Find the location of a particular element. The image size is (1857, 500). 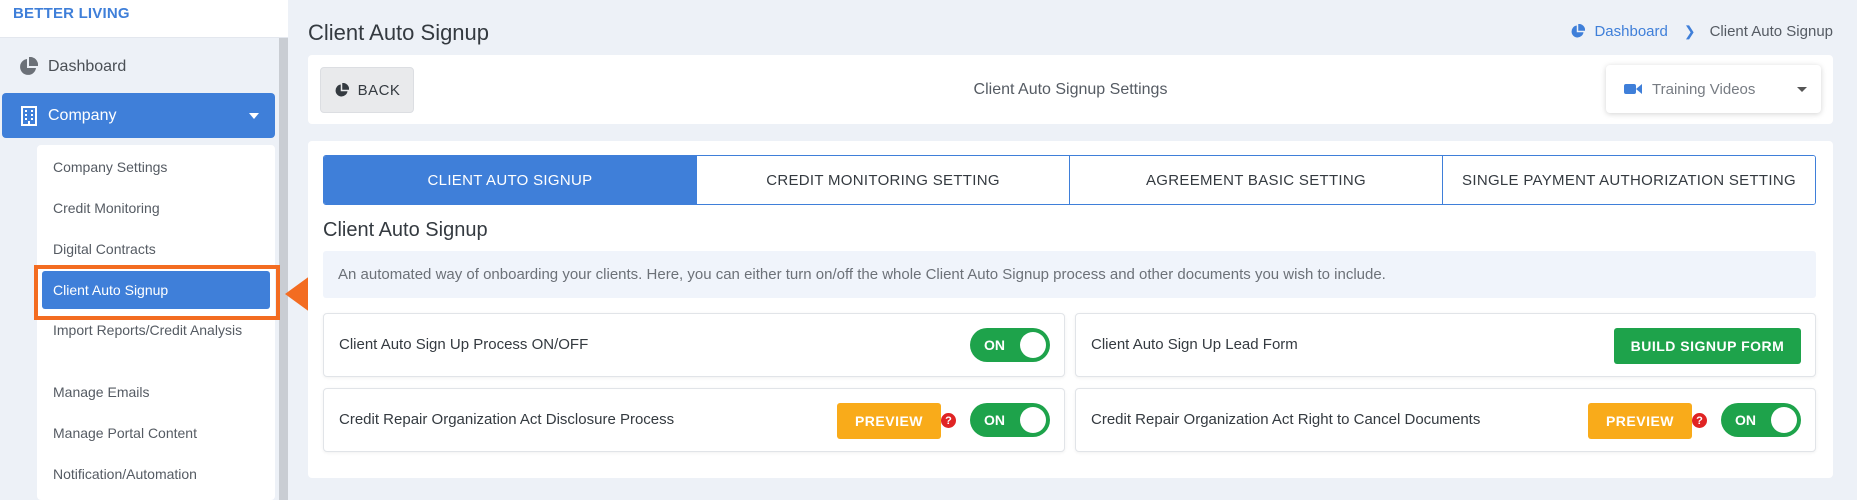

highlight-annotation-box is located at coordinates (157, 292).